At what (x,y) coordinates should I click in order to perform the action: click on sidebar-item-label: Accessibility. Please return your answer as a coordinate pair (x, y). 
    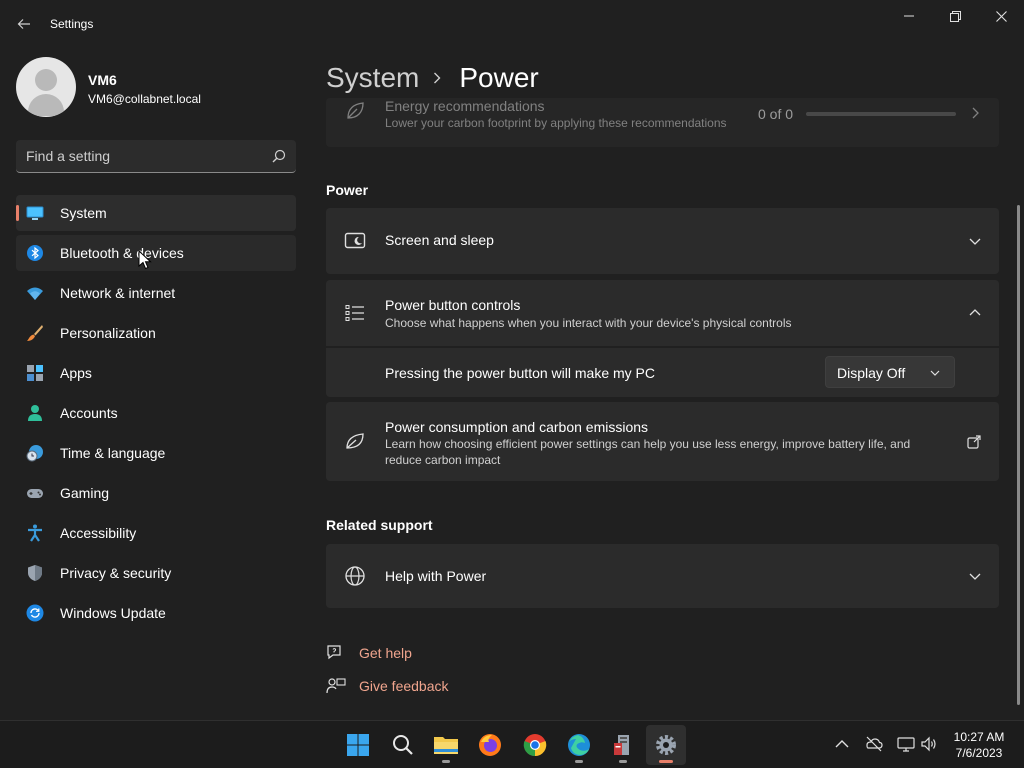
    Looking at the image, I should click on (98, 533).